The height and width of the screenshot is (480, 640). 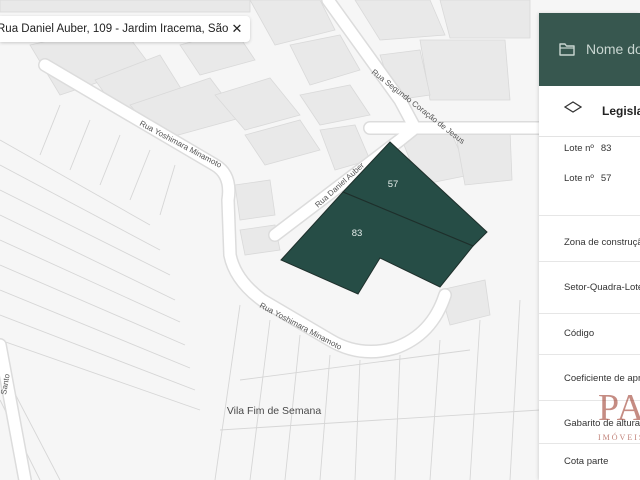 What do you see at coordinates (567, 49) in the screenshot?
I see `folder-icon` at bounding box center [567, 49].